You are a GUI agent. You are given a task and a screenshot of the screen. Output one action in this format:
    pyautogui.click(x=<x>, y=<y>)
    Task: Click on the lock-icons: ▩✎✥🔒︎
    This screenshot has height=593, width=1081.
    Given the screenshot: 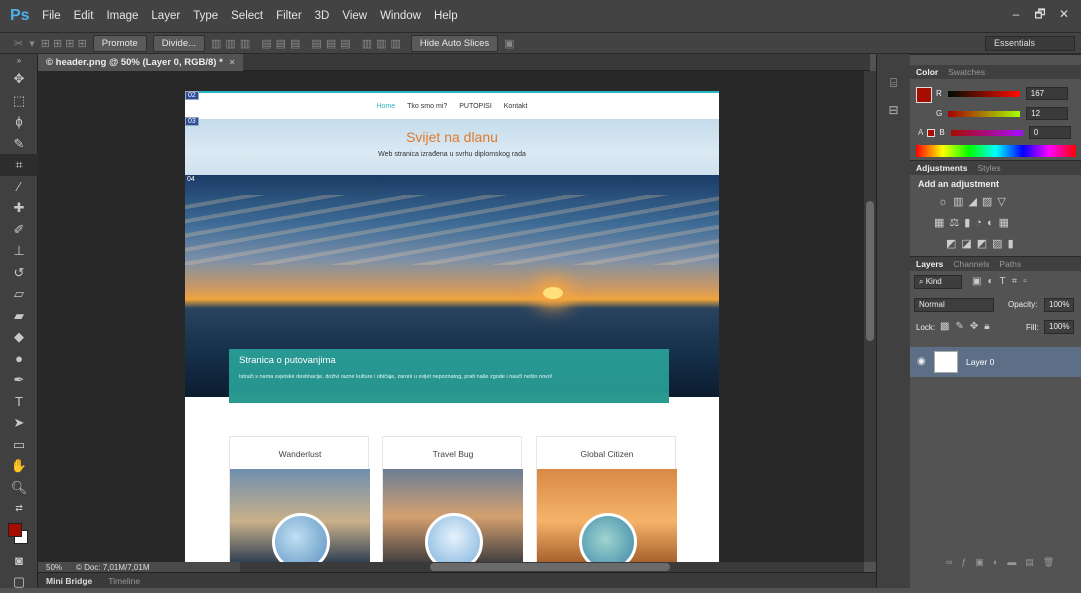 What is the action you would take?
    pyautogui.click(x=968, y=326)
    